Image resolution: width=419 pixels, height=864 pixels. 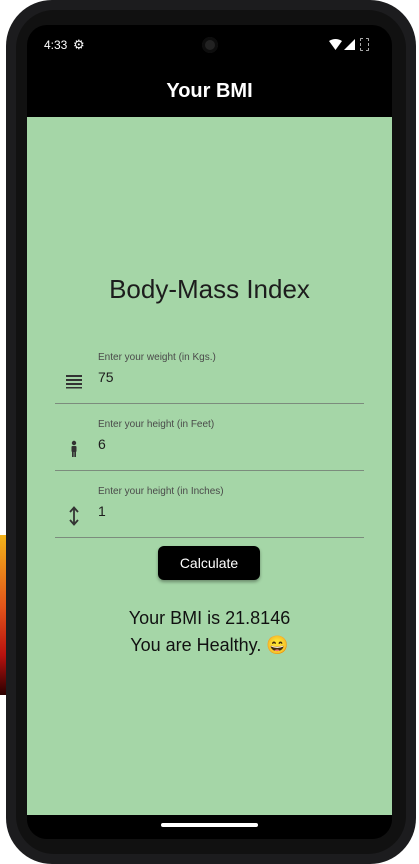 I want to click on front-camera, so click(x=210, y=45).